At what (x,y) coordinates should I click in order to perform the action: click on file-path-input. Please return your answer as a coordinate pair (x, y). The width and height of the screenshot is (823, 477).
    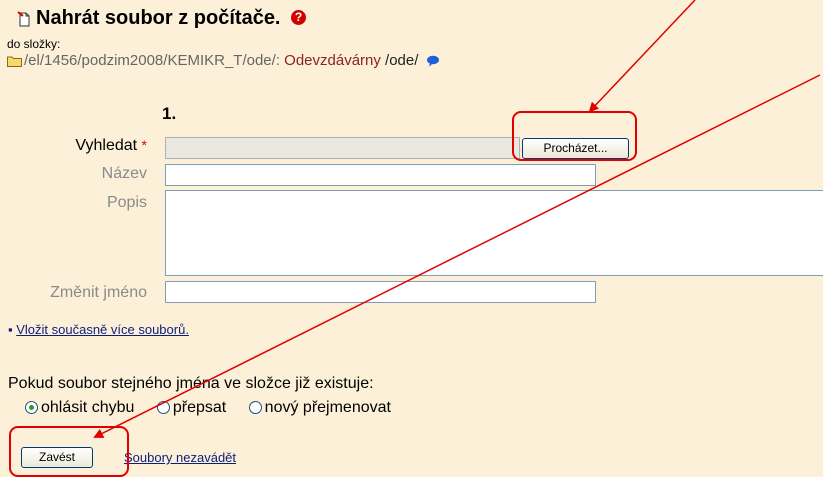
    Looking at the image, I should click on (342, 148).